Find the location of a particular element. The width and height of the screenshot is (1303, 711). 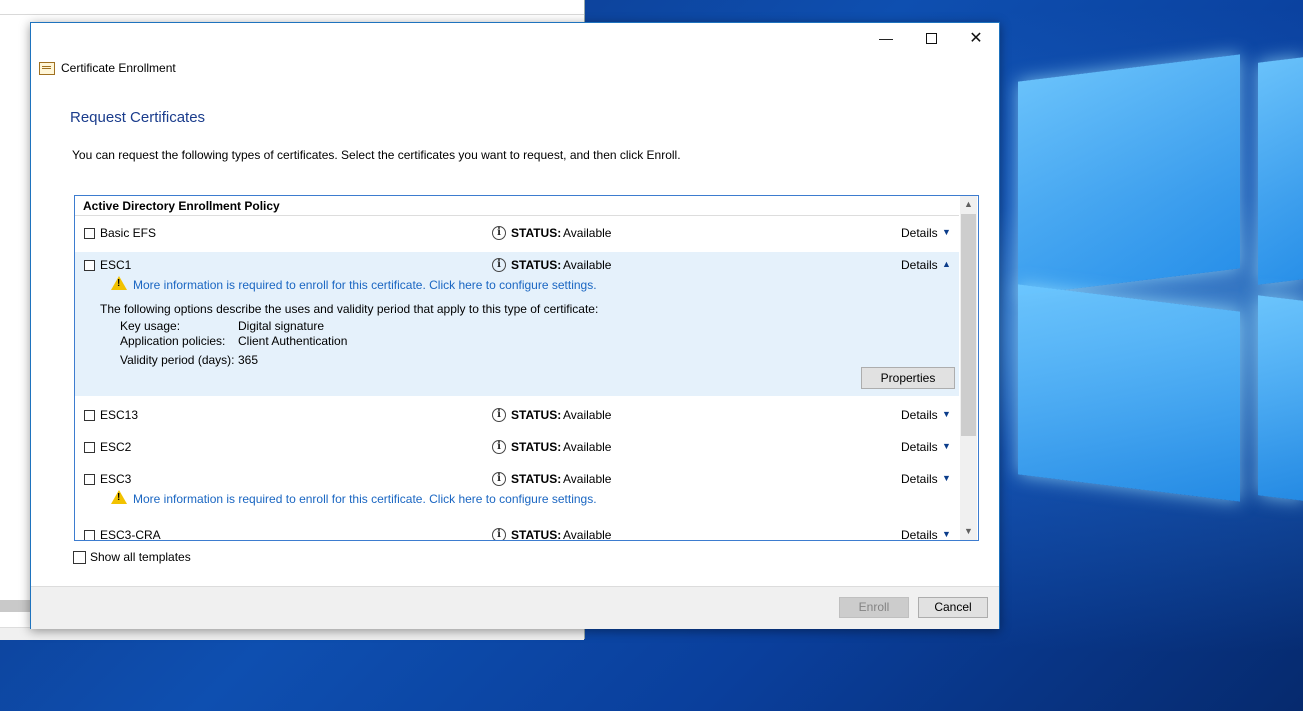

scroll-down-icon: ▼ is located at coordinates (968, 531).